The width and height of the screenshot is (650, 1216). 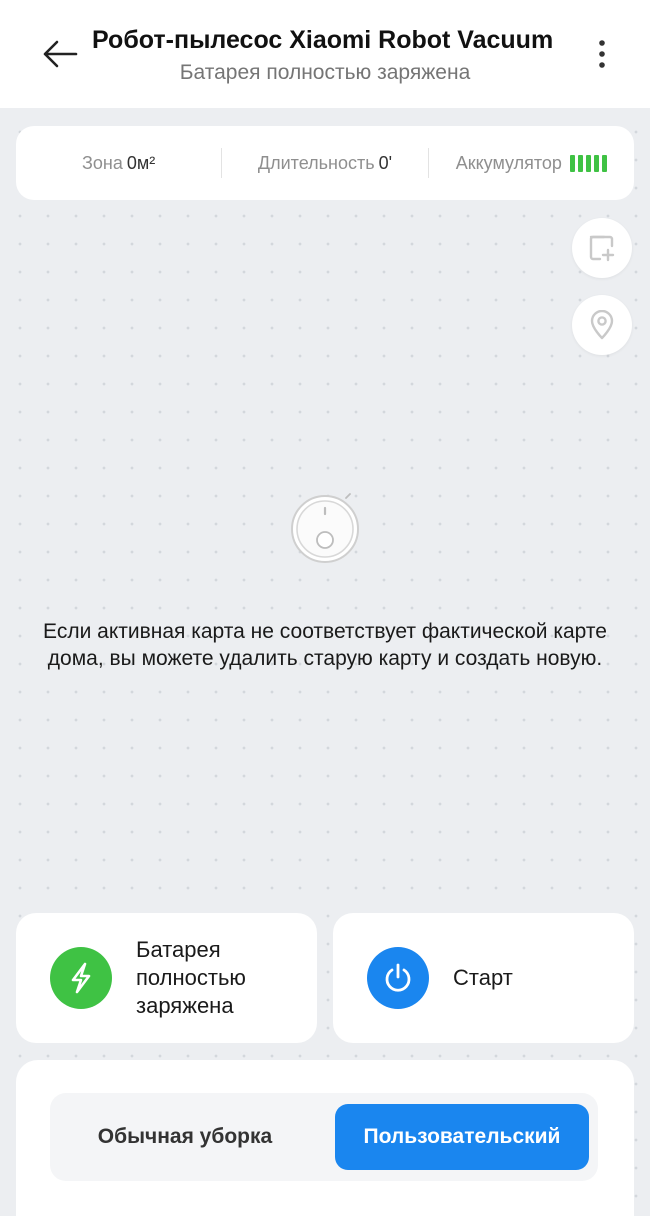 What do you see at coordinates (462, 1137) in the screenshot?
I see `mode-custom-tab: Пользовательский` at bounding box center [462, 1137].